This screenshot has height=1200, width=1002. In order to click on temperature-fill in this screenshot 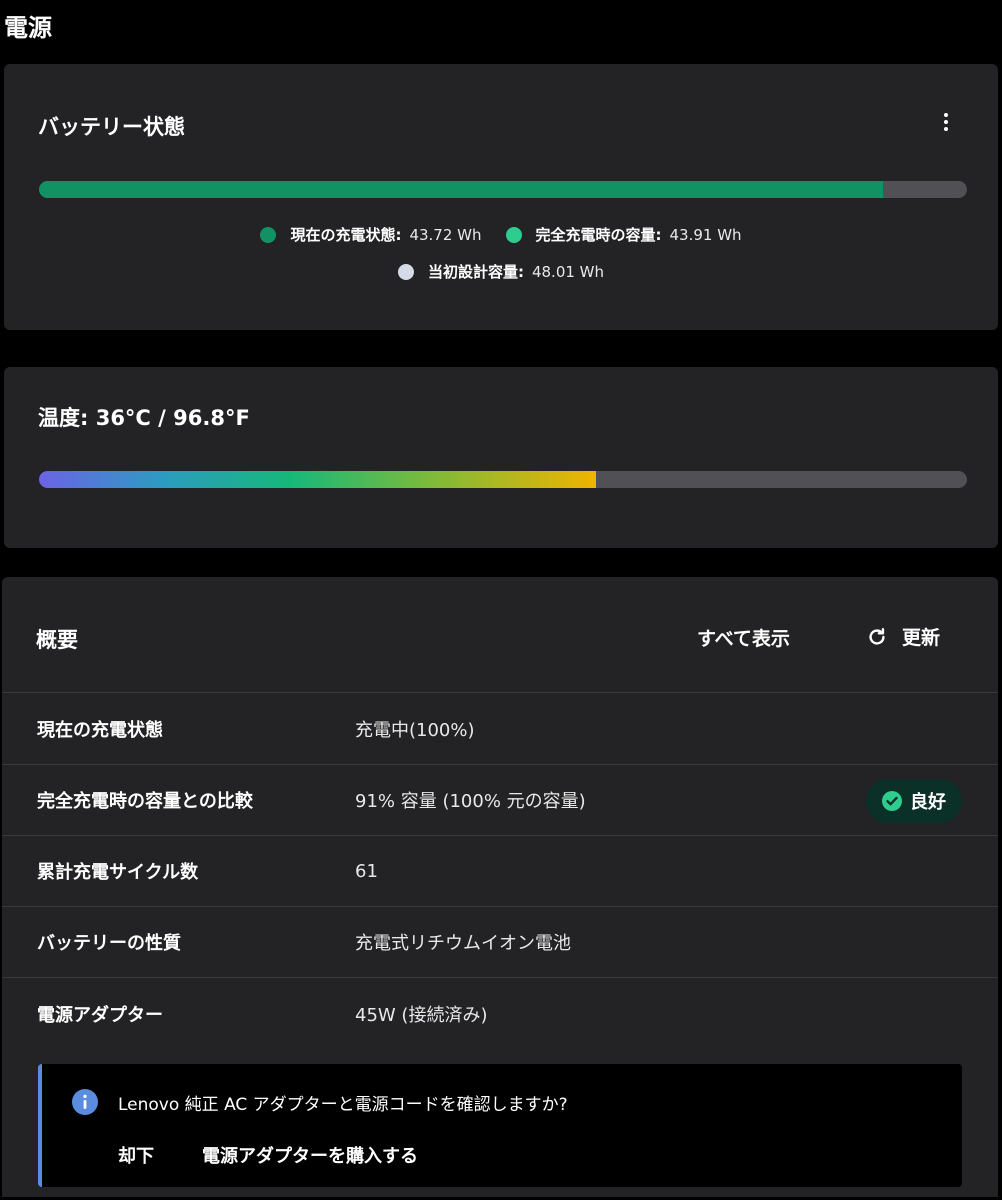, I will do `click(317, 479)`.